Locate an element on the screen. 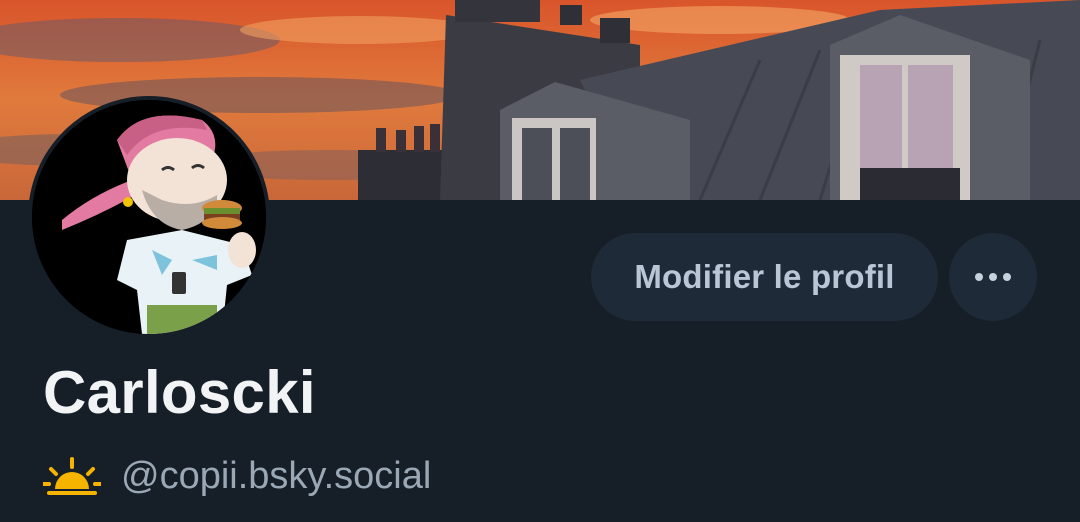 The height and width of the screenshot is (522, 1080). profile-handle: @copii.bsky.social is located at coordinates (276, 476).